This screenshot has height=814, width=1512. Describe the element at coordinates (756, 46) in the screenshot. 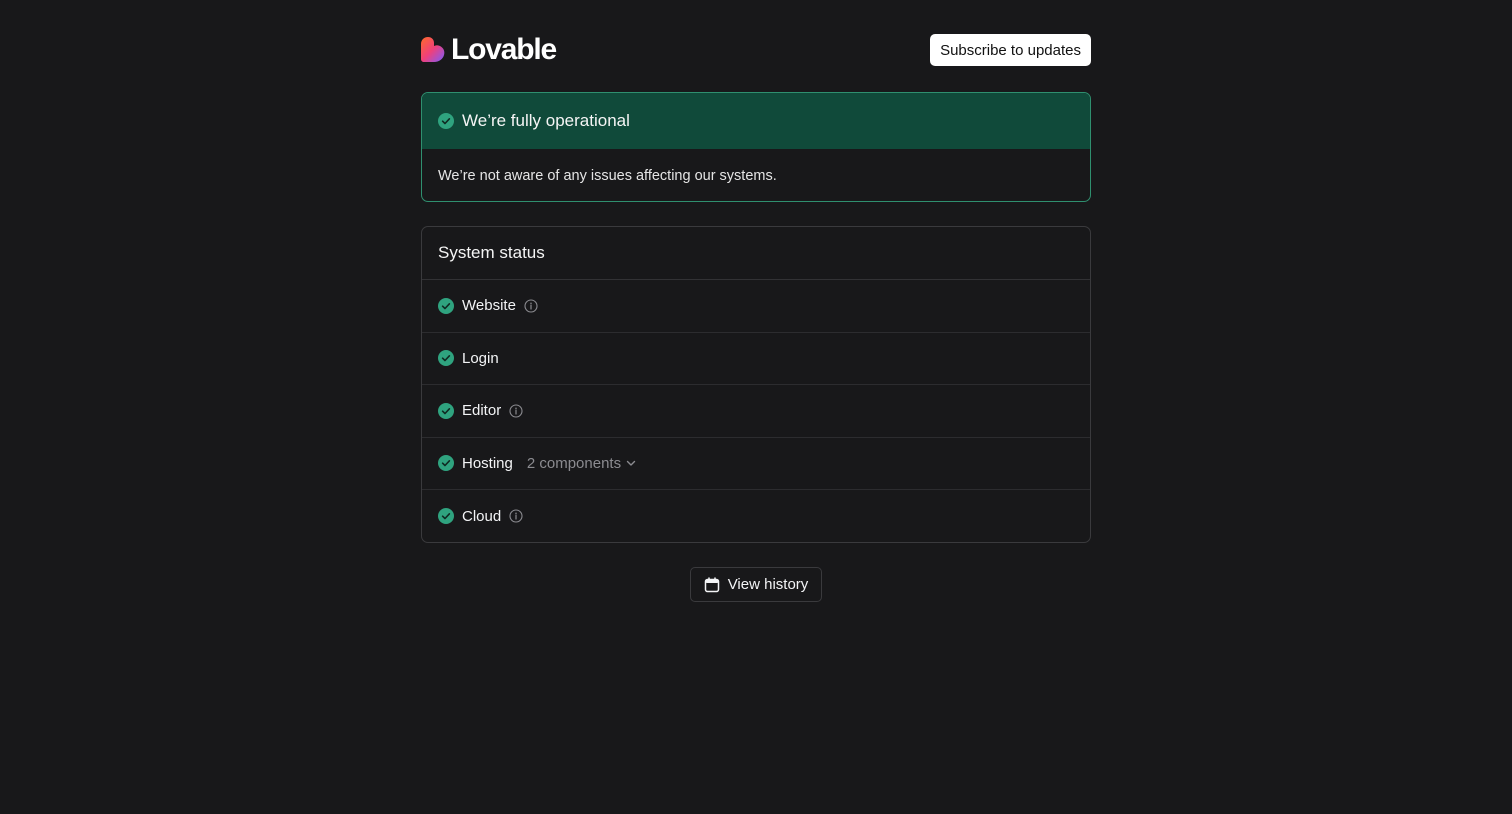

I see `page-header: Lovable Subscribe to updates` at that location.